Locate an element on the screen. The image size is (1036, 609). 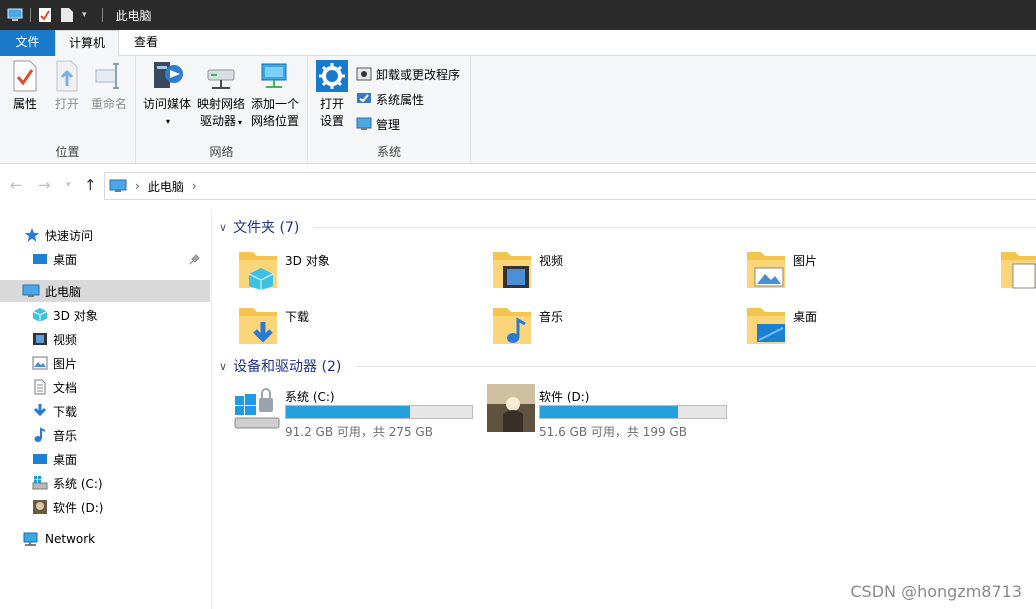
folder-label: 3D 对象 is located at coordinates (307, 261).